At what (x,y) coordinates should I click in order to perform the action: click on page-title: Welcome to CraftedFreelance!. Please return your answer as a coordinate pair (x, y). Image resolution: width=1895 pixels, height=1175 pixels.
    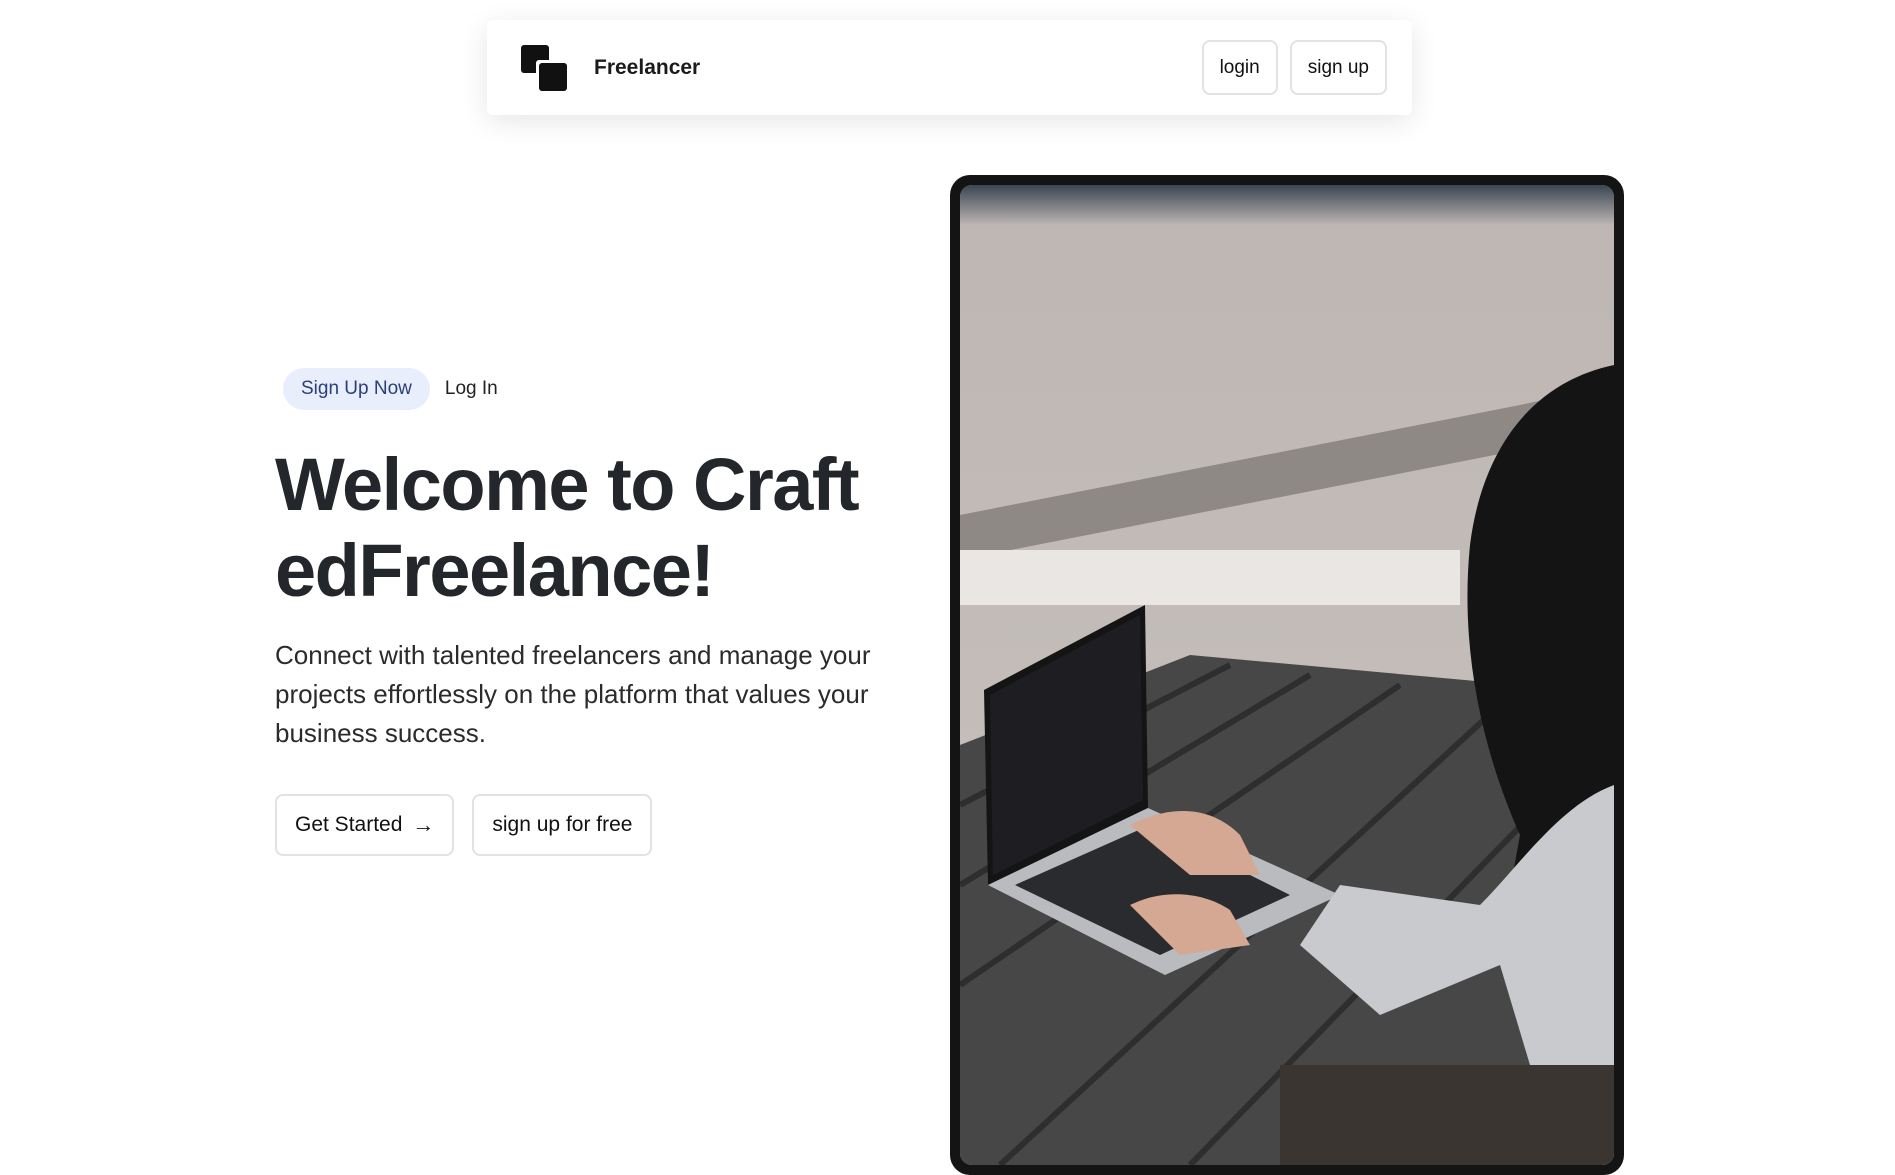
    Looking at the image, I should click on (567, 527).